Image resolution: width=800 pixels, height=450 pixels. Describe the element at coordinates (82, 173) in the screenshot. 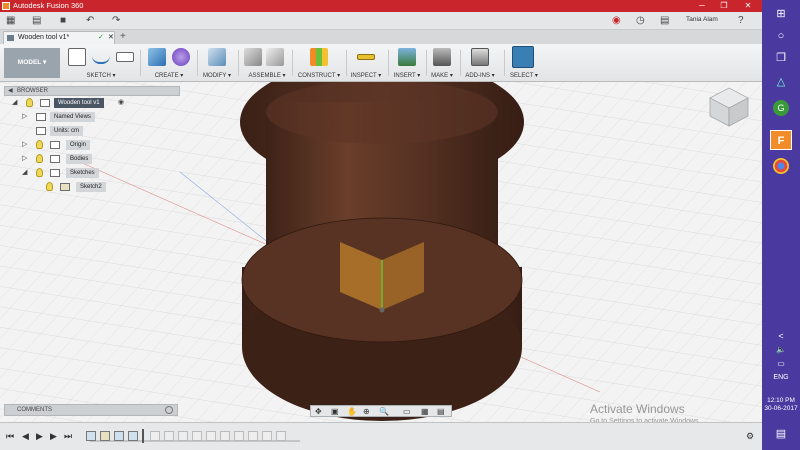

I see `tree-label-sketches: Sketches` at that location.